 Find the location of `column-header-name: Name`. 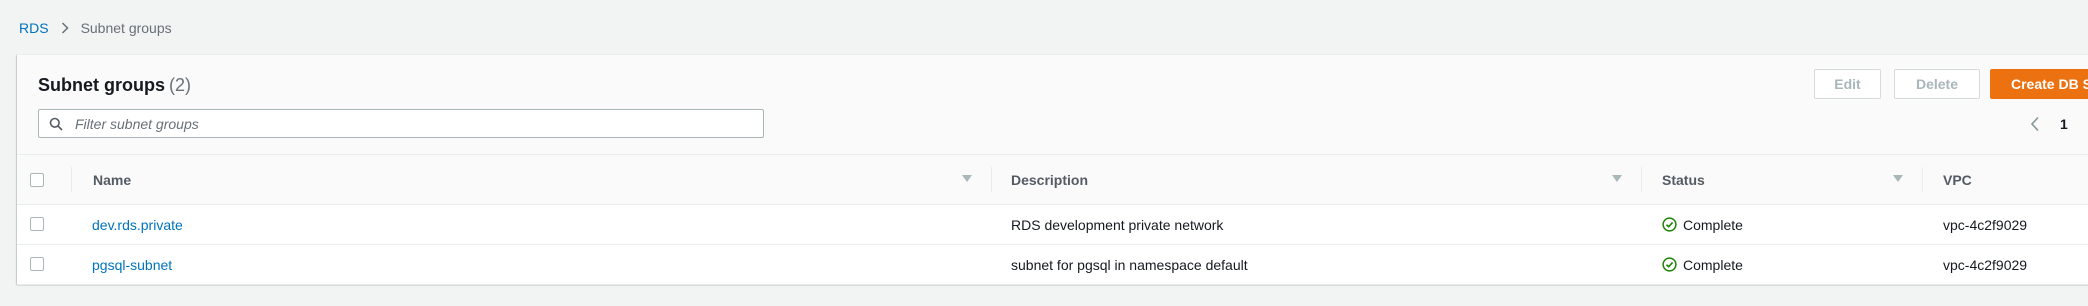

column-header-name: Name is located at coordinates (112, 179).